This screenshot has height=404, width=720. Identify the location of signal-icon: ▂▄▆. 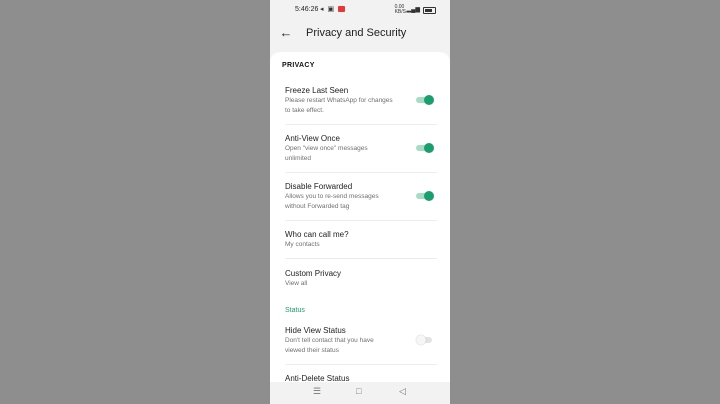
(413, 10).